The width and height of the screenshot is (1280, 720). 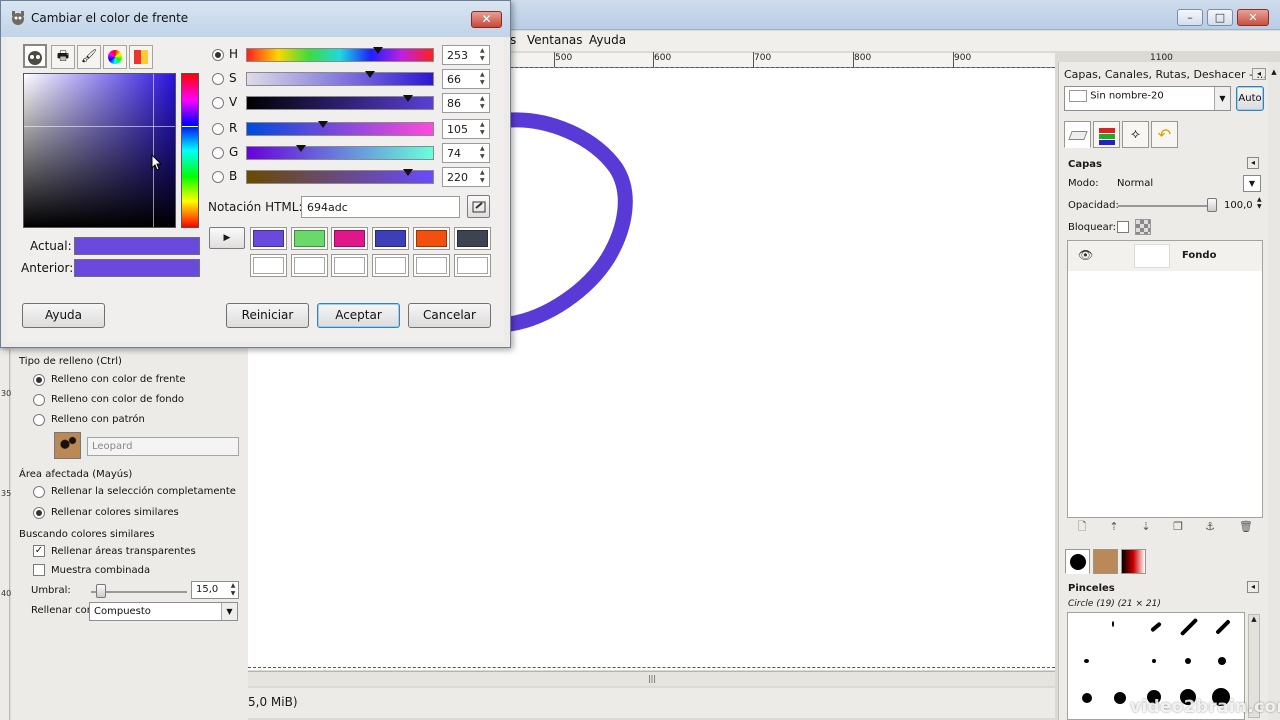 What do you see at coordinates (377, 50) in the screenshot?
I see `channel-marker-h` at bounding box center [377, 50].